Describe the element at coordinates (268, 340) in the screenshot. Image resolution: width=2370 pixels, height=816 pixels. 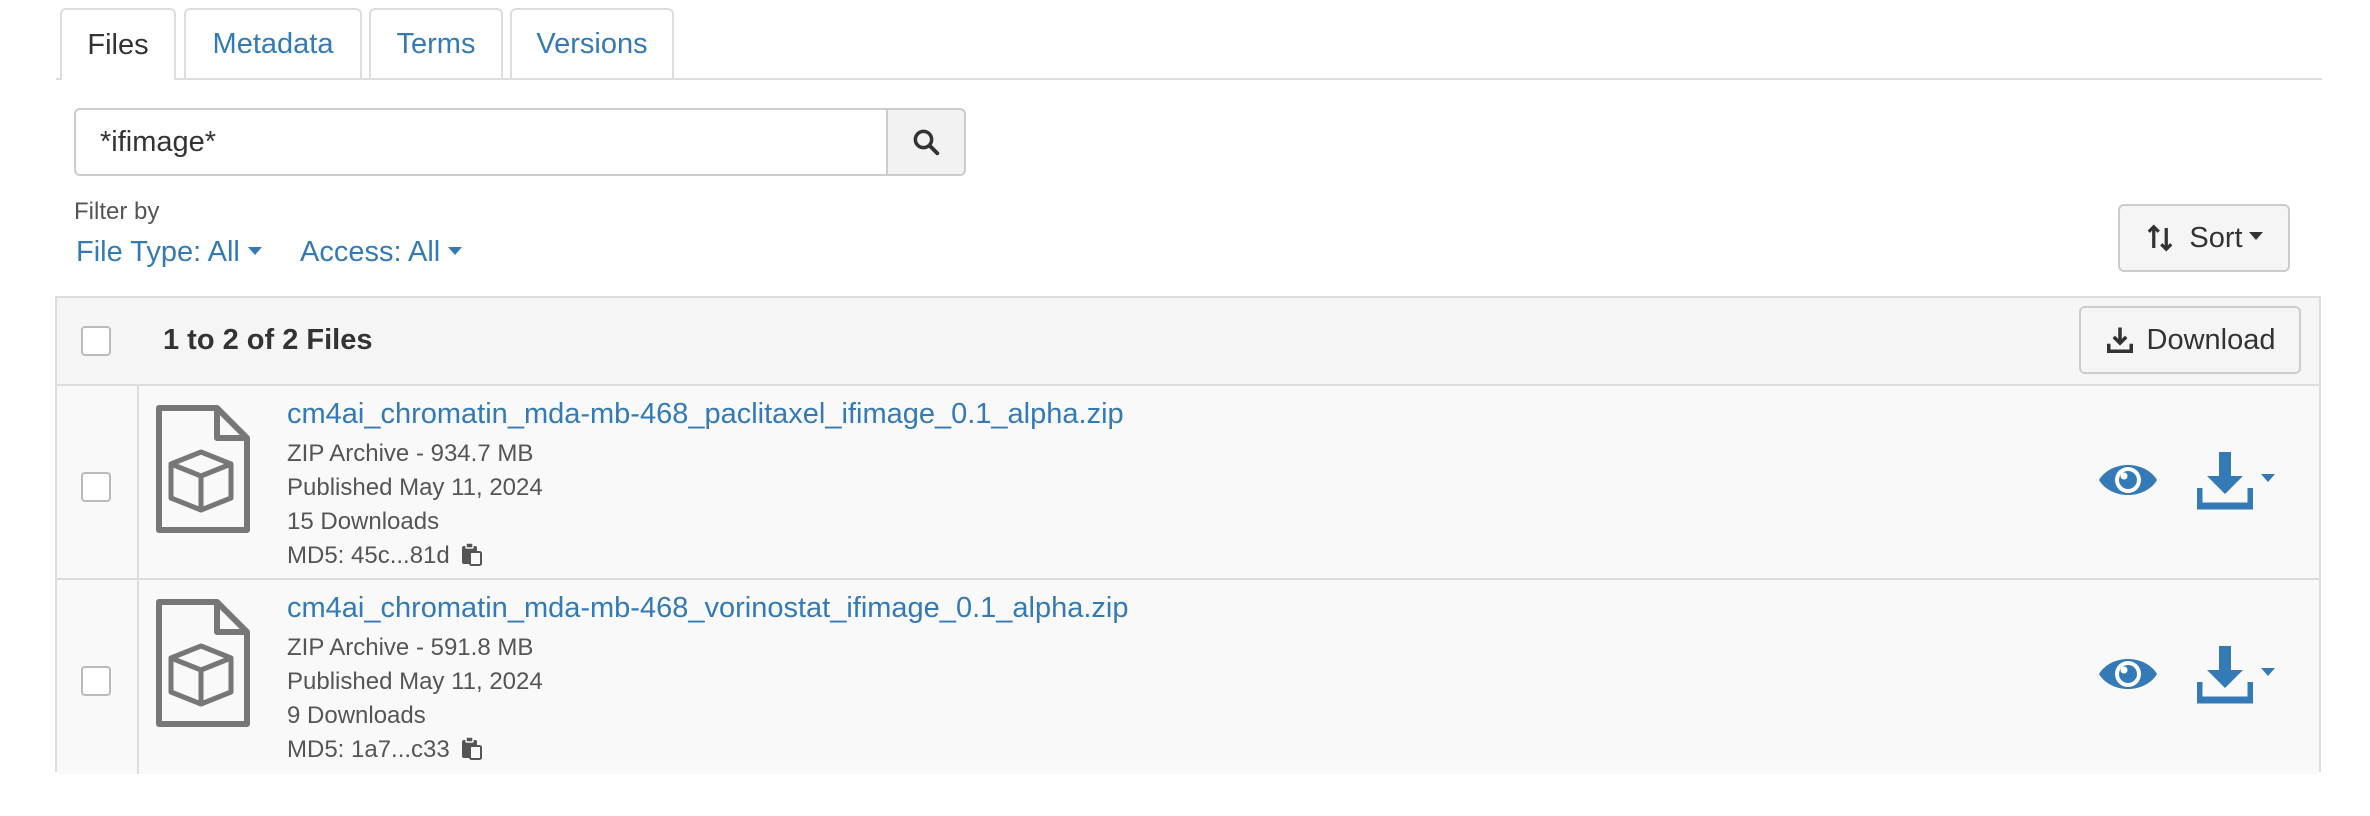
I see `file-count-label: 1 to 2 of 2 Files` at that location.